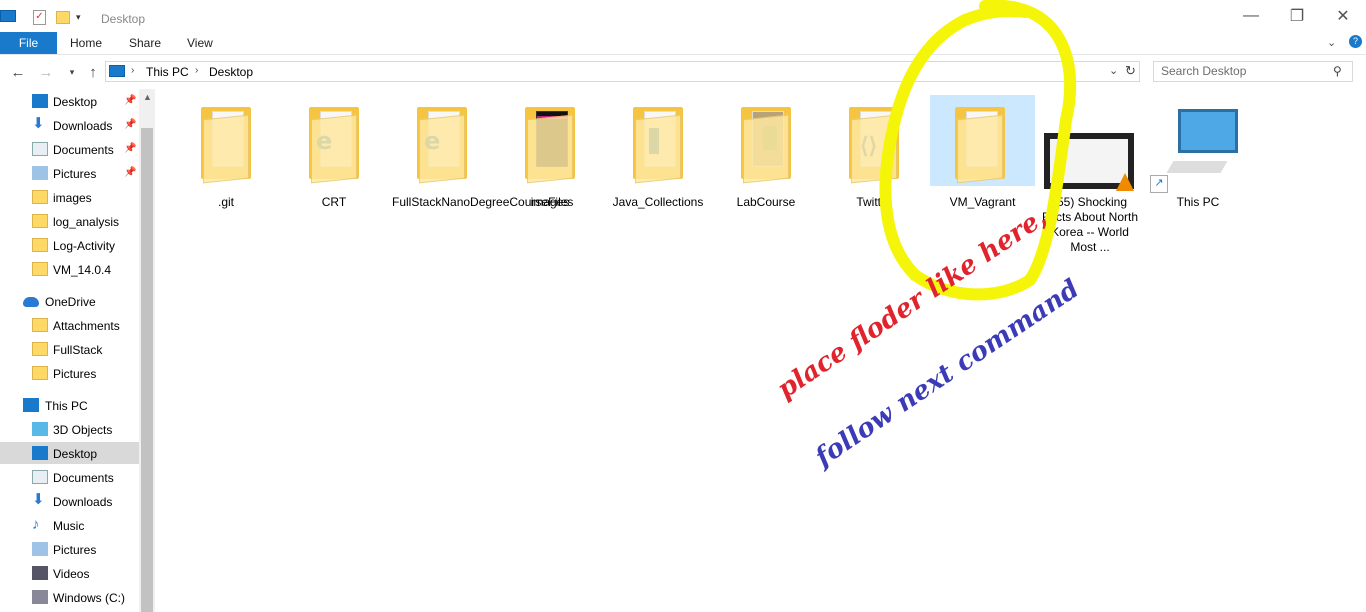 This screenshot has width=1366, height=612. Describe the element at coordinates (978, 150) in the screenshot. I see `highlight-circle` at that location.